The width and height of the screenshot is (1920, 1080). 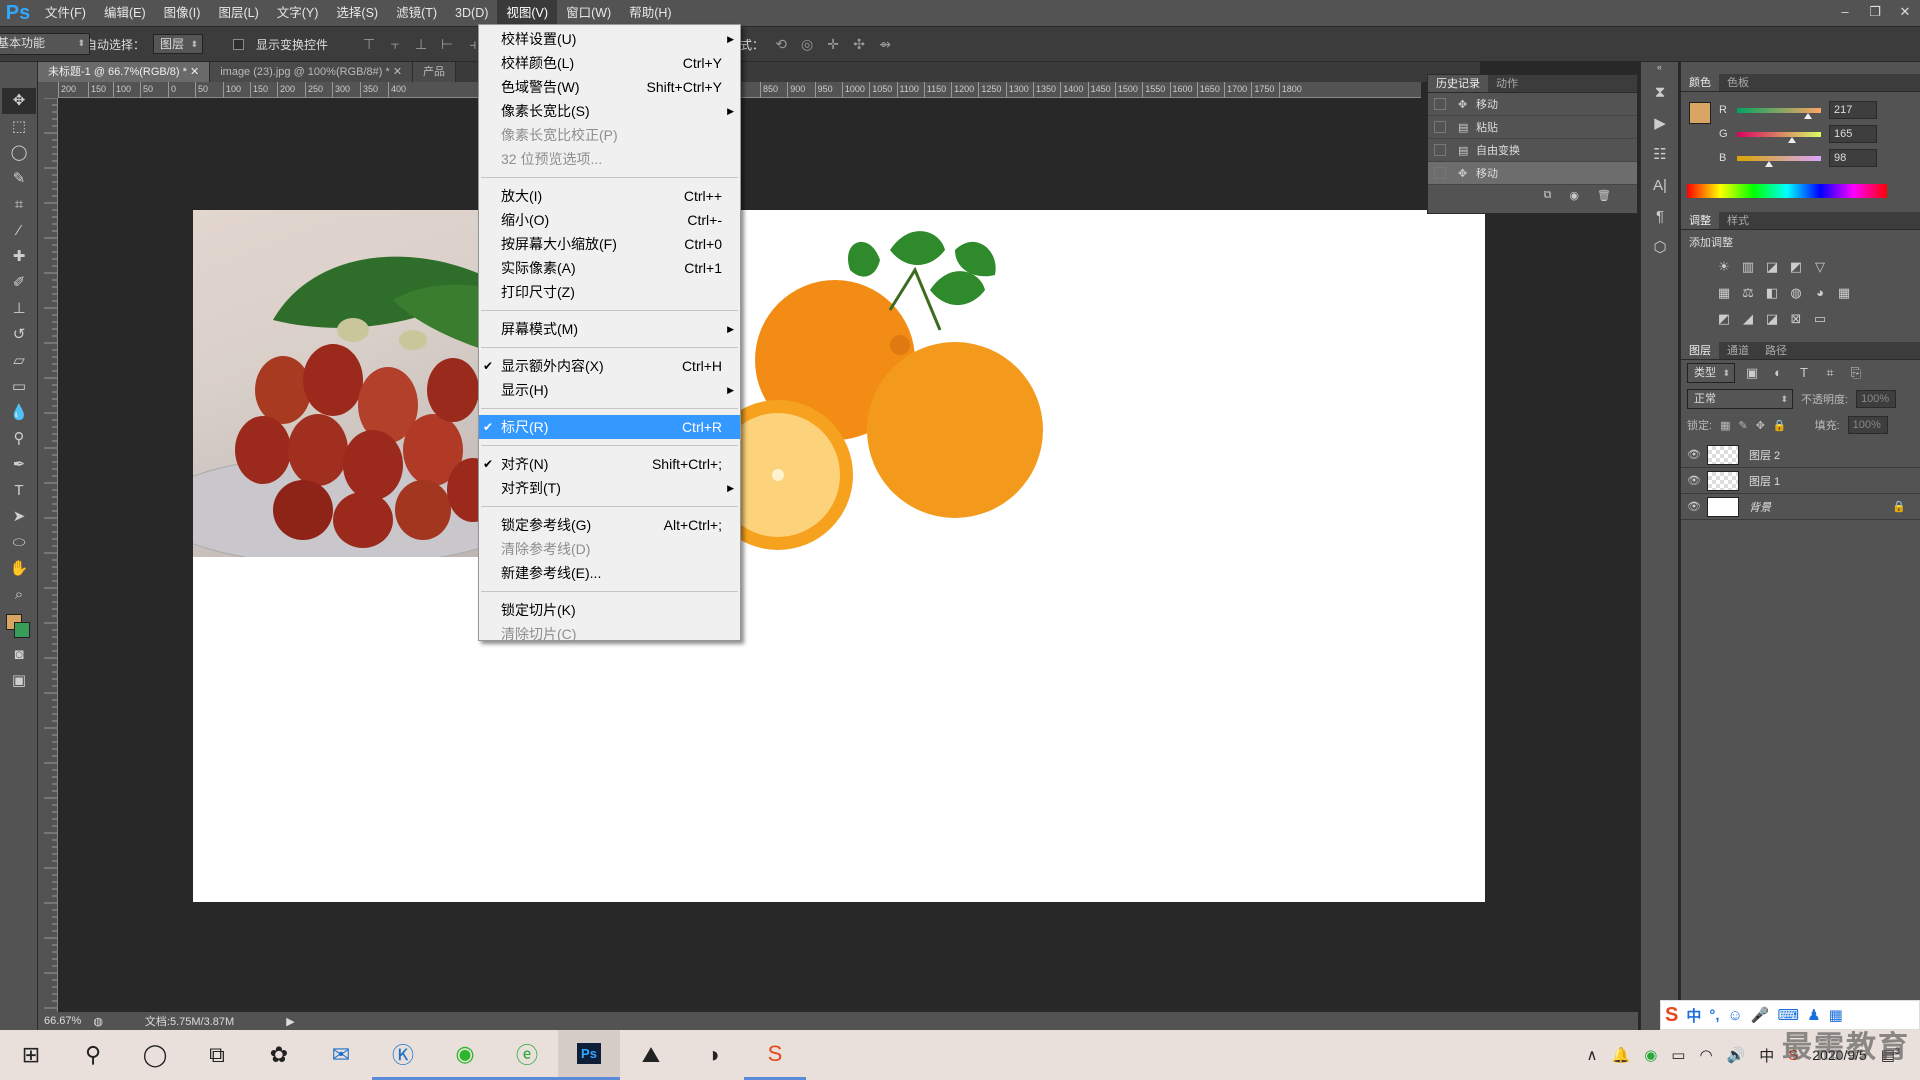 I want to click on g-slider-thumb, so click(x=1791, y=139).